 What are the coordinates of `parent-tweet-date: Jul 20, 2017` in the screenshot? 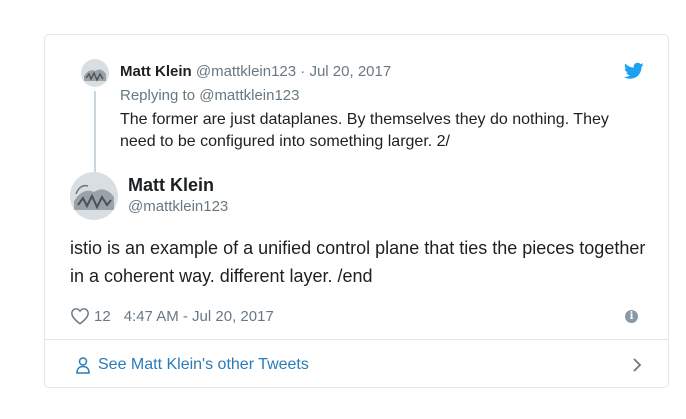 It's located at (350, 71).